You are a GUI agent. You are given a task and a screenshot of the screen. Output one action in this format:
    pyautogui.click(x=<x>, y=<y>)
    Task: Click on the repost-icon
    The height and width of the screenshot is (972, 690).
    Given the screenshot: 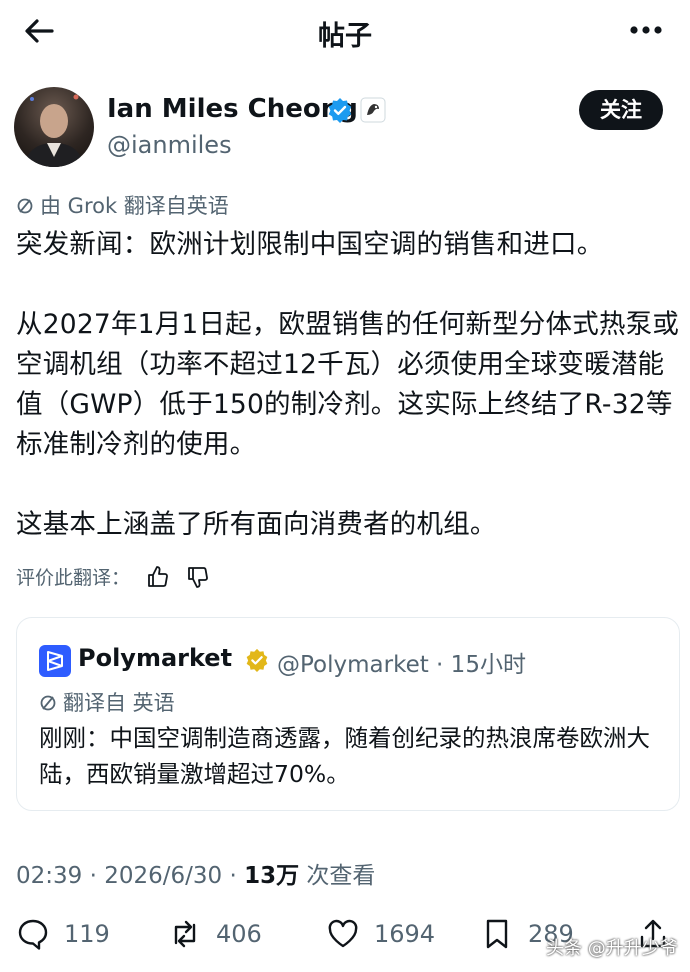 What is the action you would take?
    pyautogui.click(x=185, y=934)
    